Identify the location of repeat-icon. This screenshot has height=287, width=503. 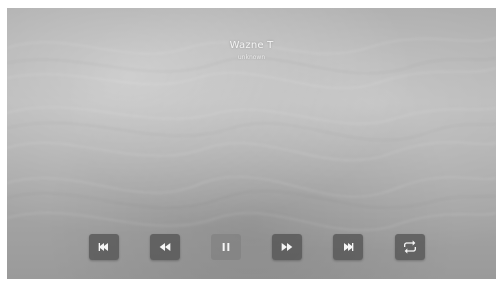
(410, 247).